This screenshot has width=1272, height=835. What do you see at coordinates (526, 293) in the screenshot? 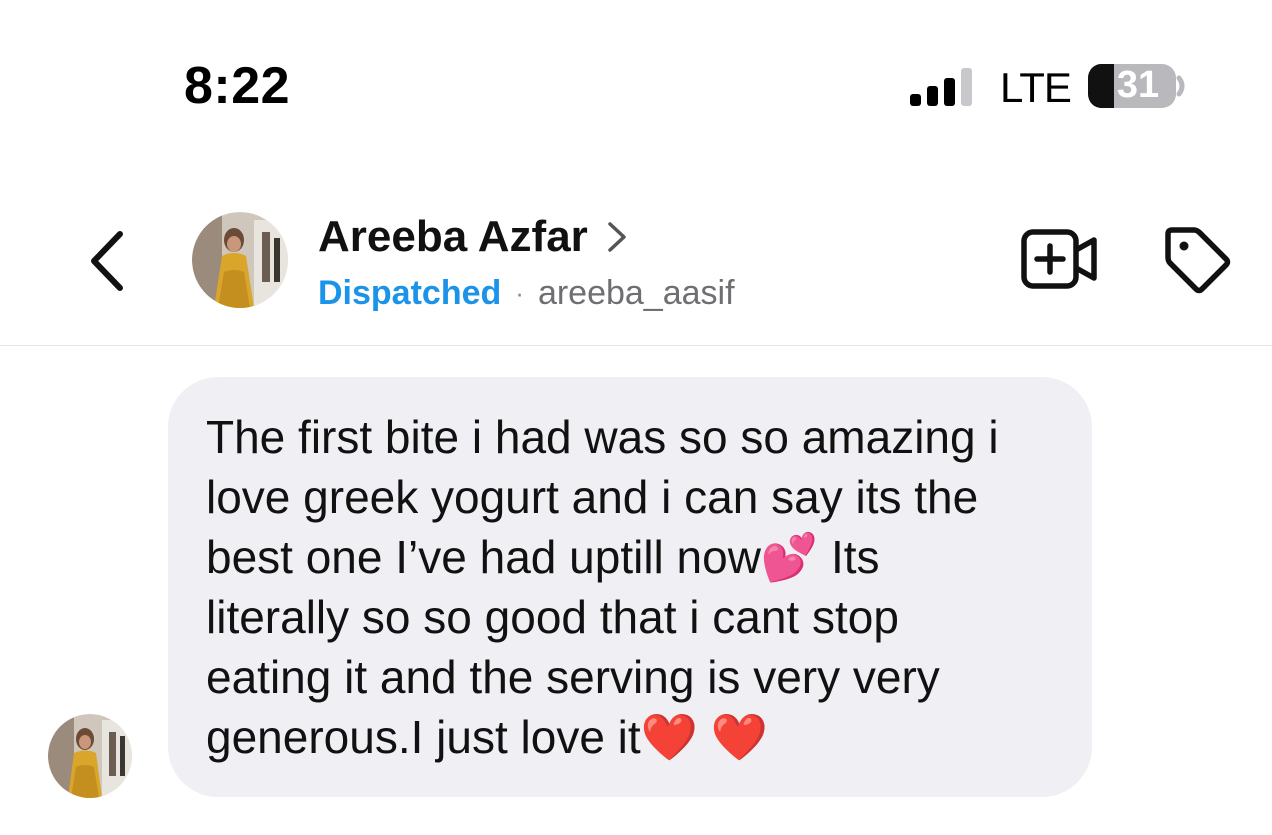
I see `contact-subtitle: Dispatched · areeba_aasif` at bounding box center [526, 293].